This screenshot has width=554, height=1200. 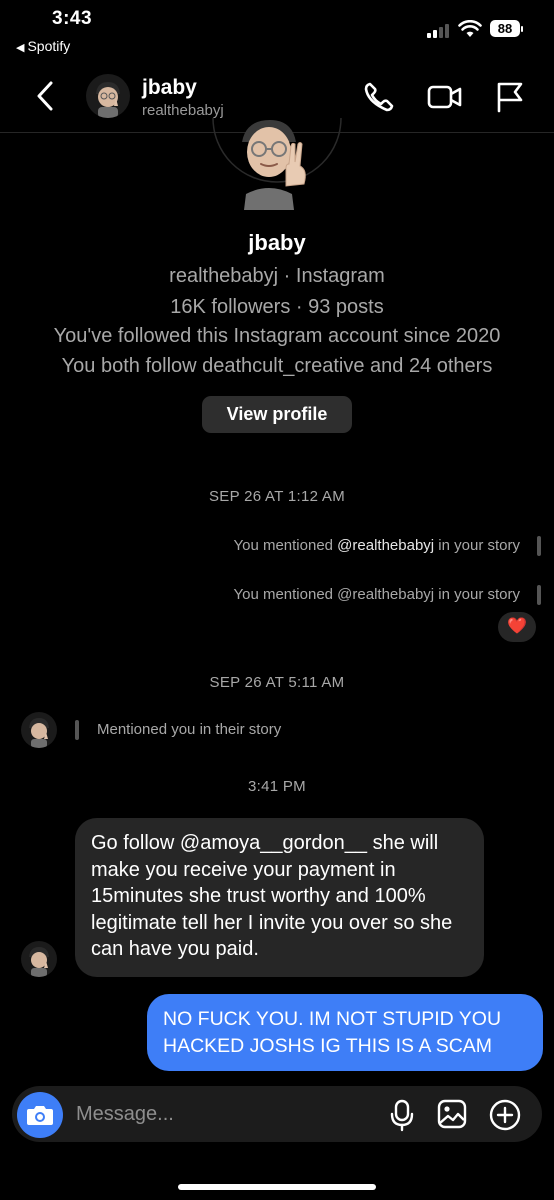 What do you see at coordinates (72, 18) in the screenshot?
I see `status-time: 3:43` at bounding box center [72, 18].